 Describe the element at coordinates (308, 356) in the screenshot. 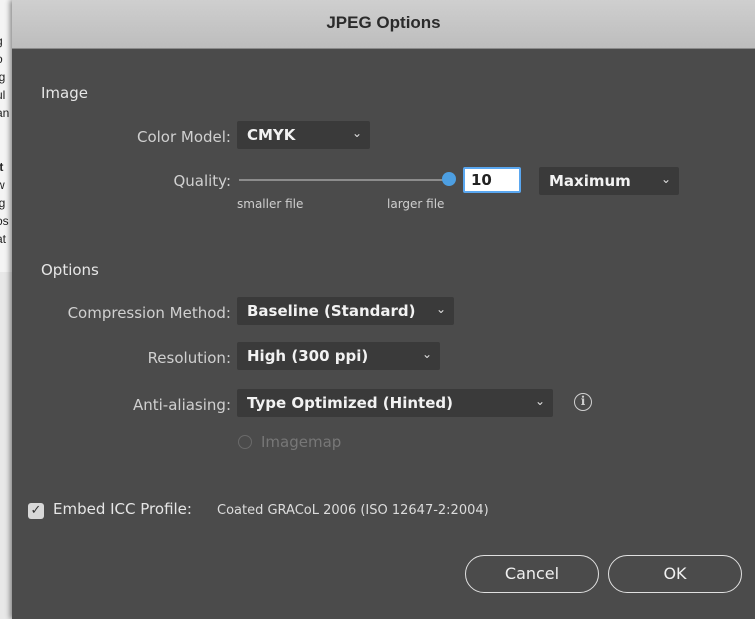

I see `resolution-value: High (300 ppi)` at that location.